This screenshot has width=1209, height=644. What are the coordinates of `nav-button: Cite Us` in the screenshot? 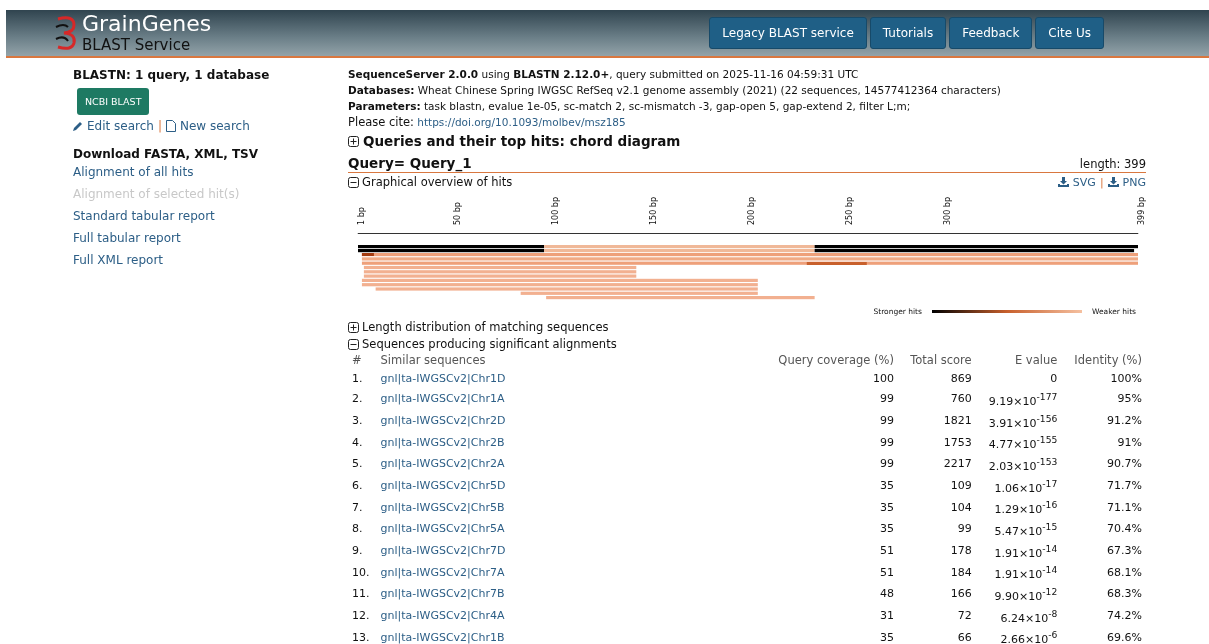 It's located at (1069, 33).